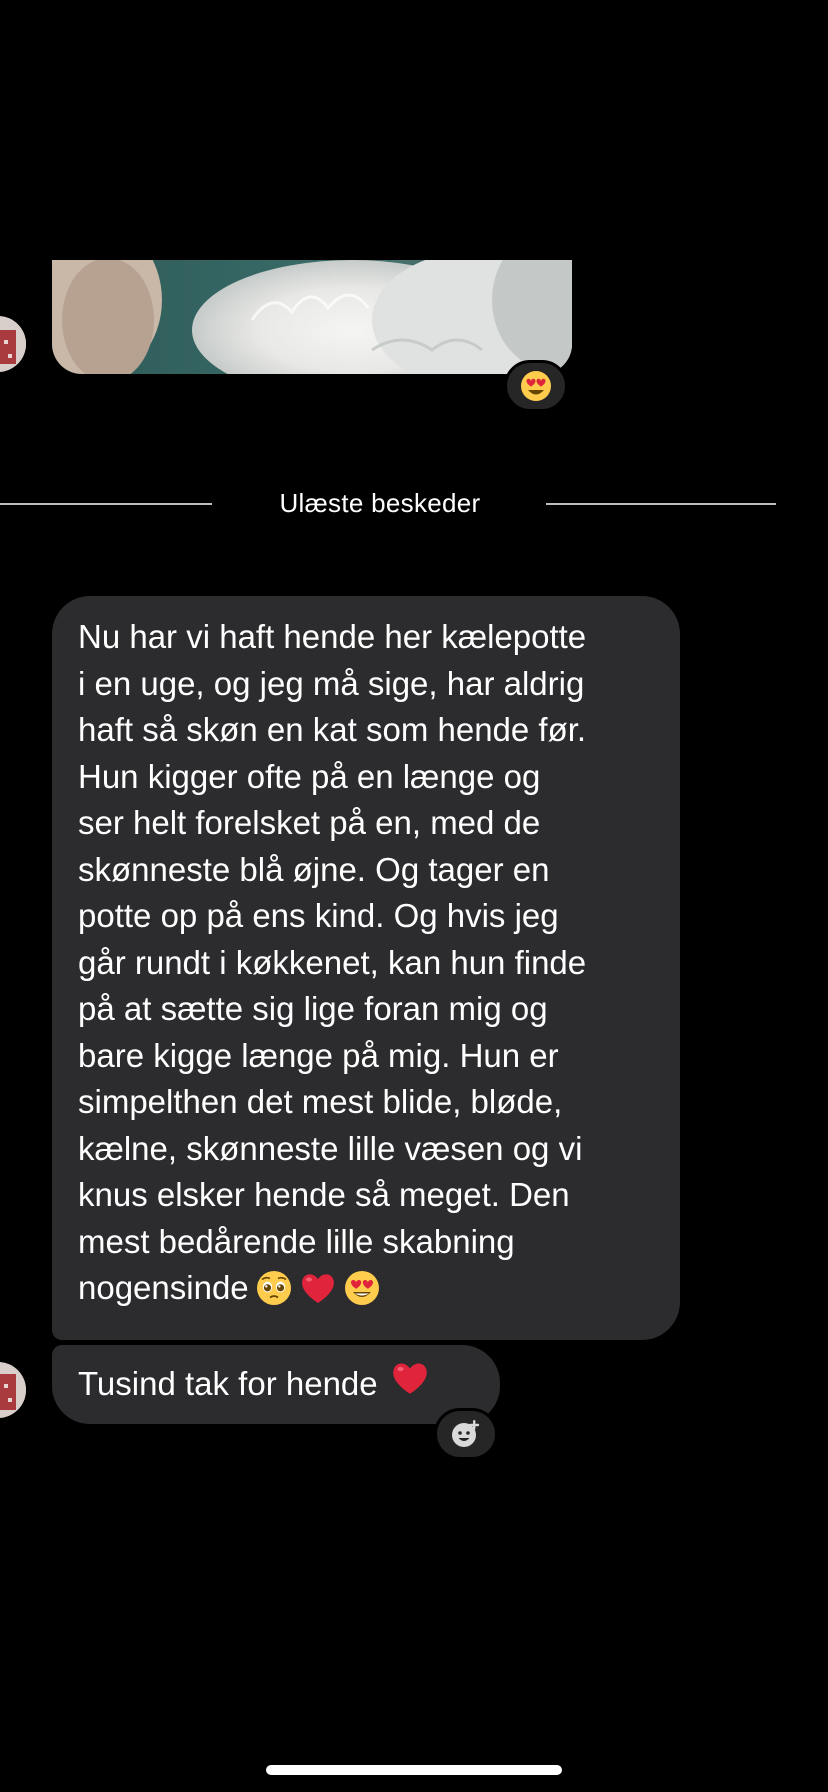 This screenshot has width=828, height=1792. What do you see at coordinates (309, 822) in the screenshot?
I see `message-line: ser helt forelsket på en, med de` at bounding box center [309, 822].